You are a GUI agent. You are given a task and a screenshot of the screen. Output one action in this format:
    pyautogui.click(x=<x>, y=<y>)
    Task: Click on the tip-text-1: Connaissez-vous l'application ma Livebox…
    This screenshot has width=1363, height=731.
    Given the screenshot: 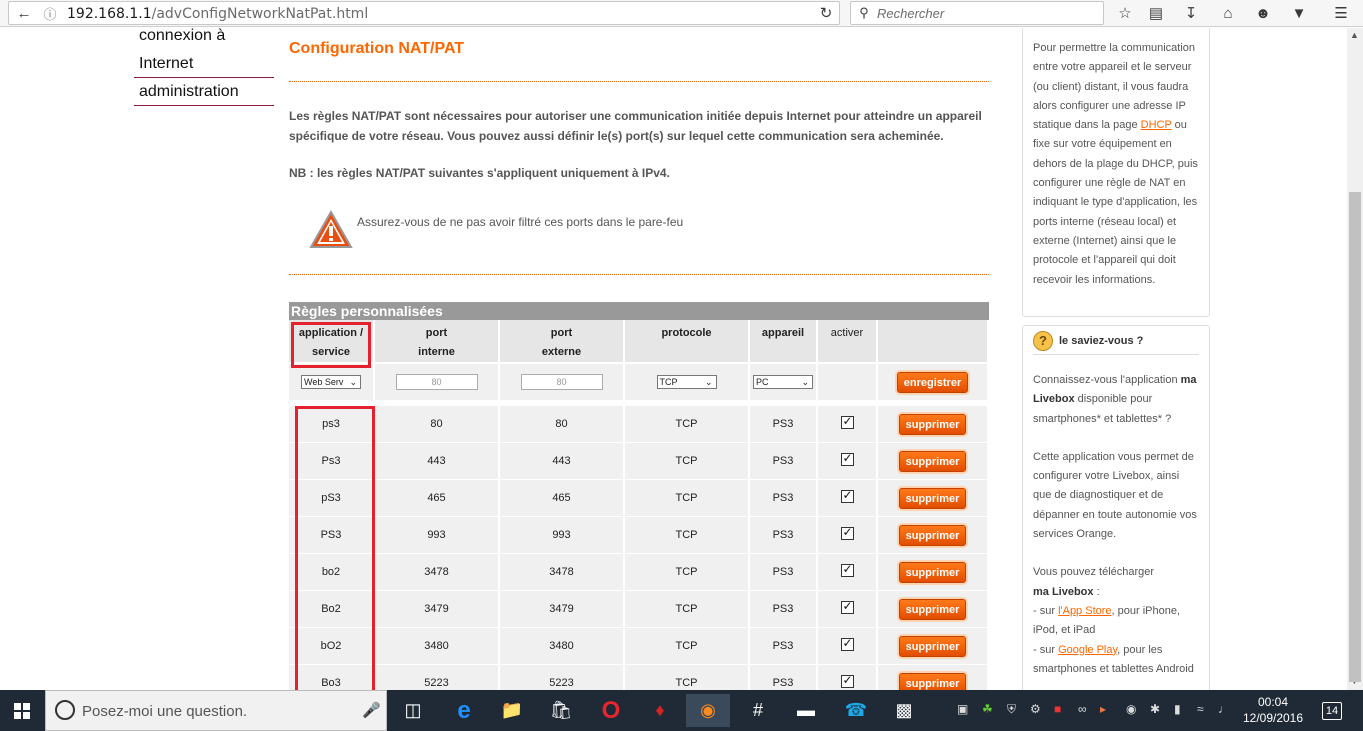 What is the action you would take?
    pyautogui.click(x=1116, y=400)
    